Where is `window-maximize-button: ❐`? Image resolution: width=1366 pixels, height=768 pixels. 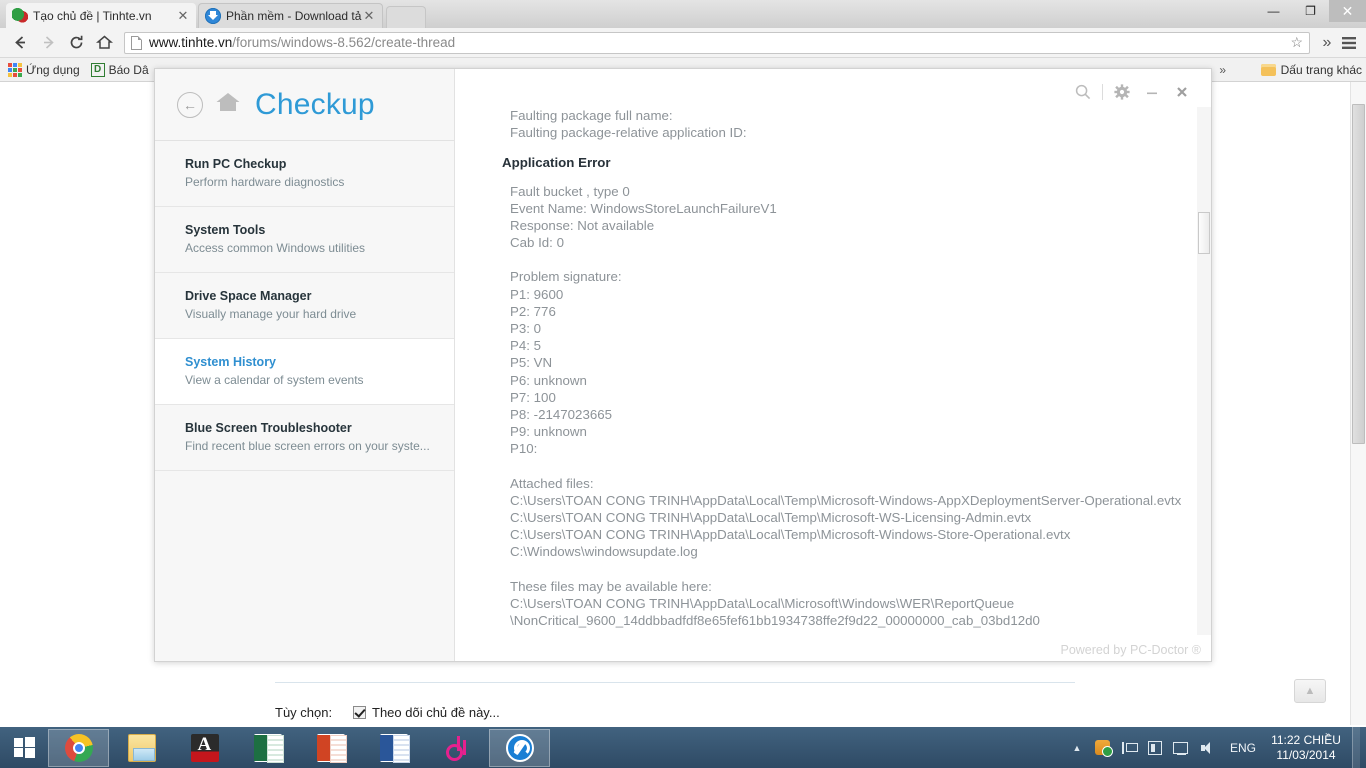
window-maximize-button: ❐ is located at coordinates (1310, 11).